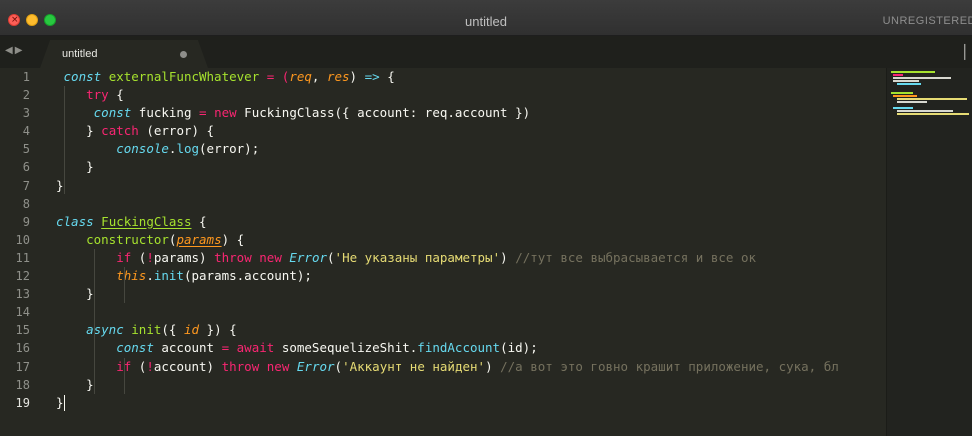  What do you see at coordinates (471, 186) in the screenshot?
I see `code-line-7: }` at bounding box center [471, 186].